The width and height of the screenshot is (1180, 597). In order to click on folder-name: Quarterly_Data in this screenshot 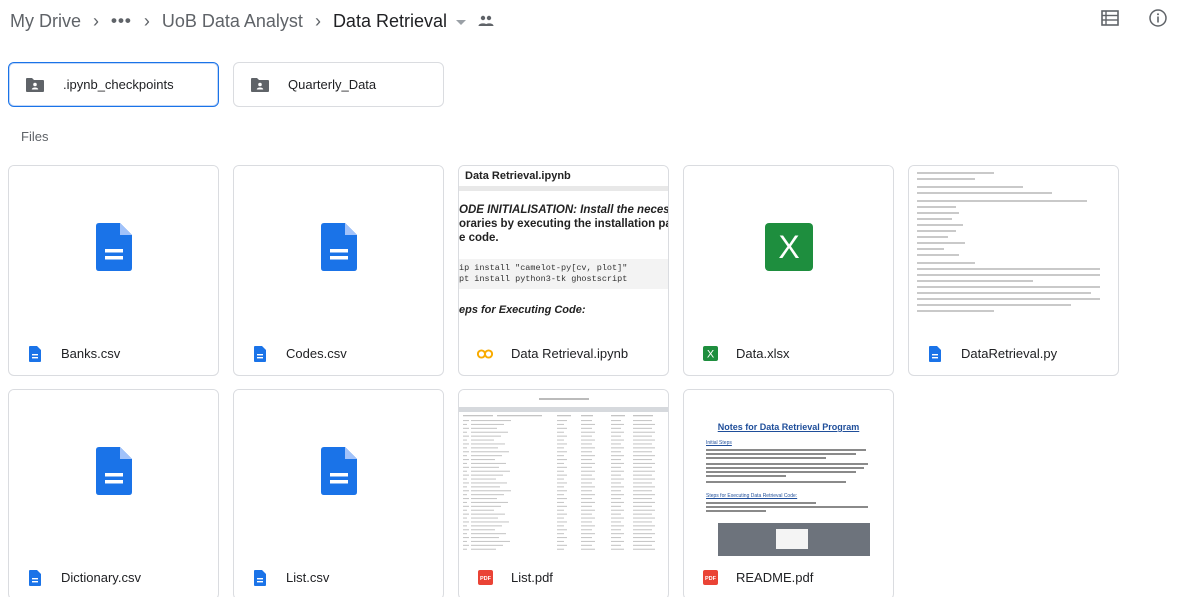, I will do `click(332, 84)`.